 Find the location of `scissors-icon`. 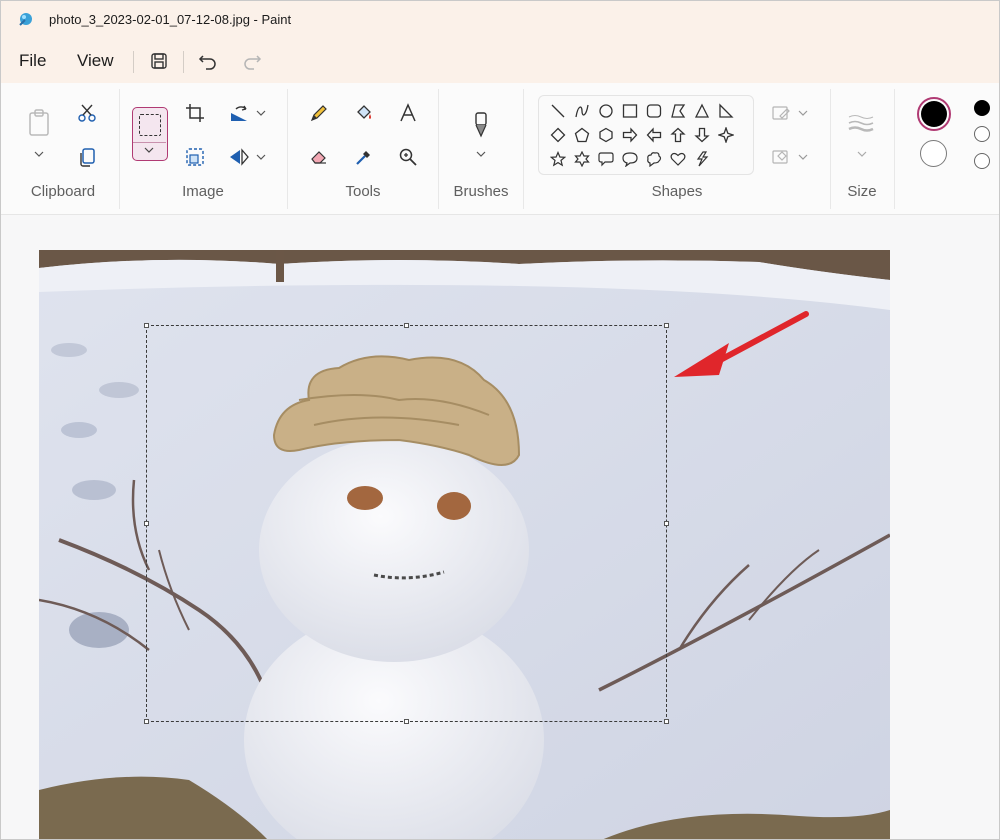

scissors-icon is located at coordinates (87, 113).